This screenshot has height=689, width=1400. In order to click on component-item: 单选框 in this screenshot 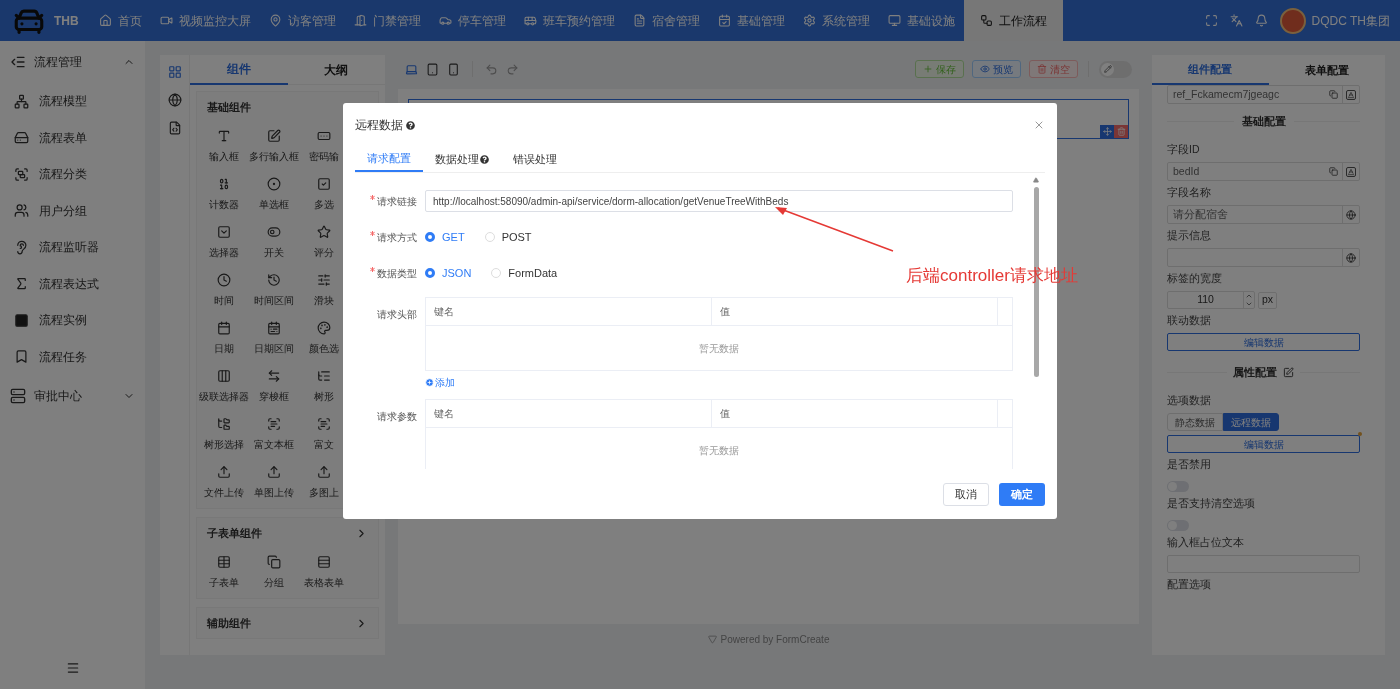, I will do `click(274, 194)`.